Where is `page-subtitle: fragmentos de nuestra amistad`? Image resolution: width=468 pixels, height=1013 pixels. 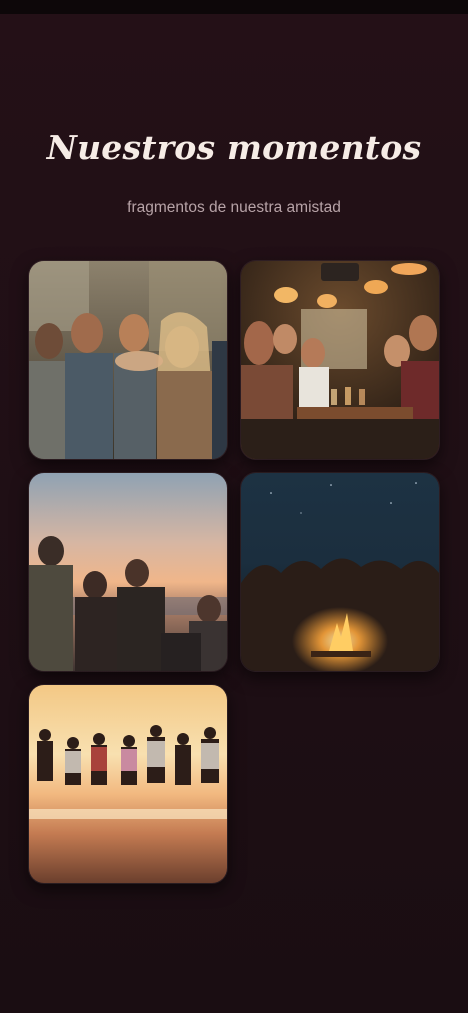 page-subtitle: fragmentos de nuestra amistad is located at coordinates (234, 207).